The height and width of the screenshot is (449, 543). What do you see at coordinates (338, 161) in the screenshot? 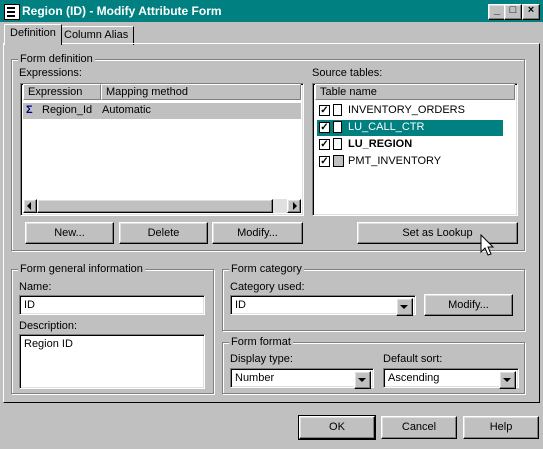
I see `table-stack-icon` at bounding box center [338, 161].